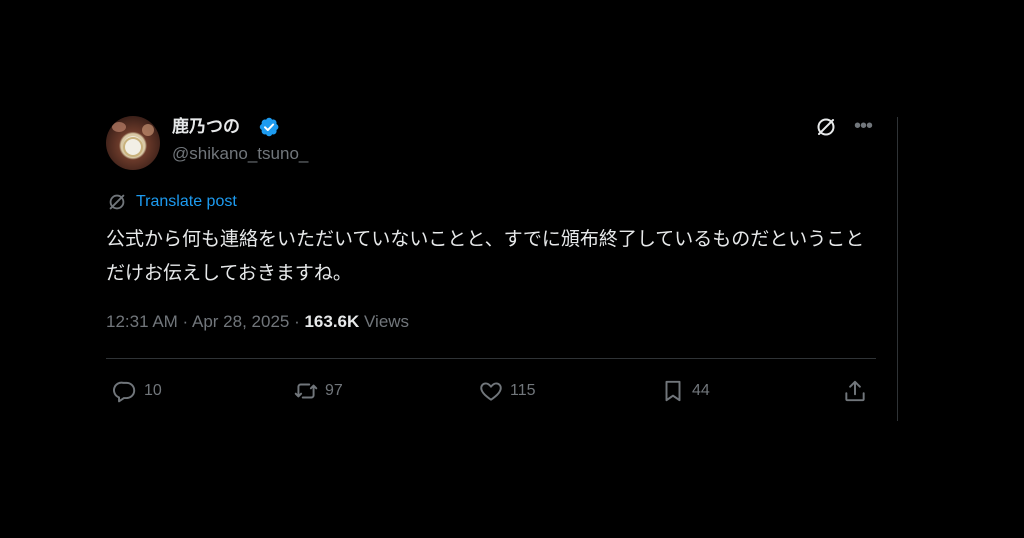 The height and width of the screenshot is (538, 1024). Describe the element at coordinates (240, 154) in the screenshot. I see `author-handle: @shikano_tsuno_` at that location.